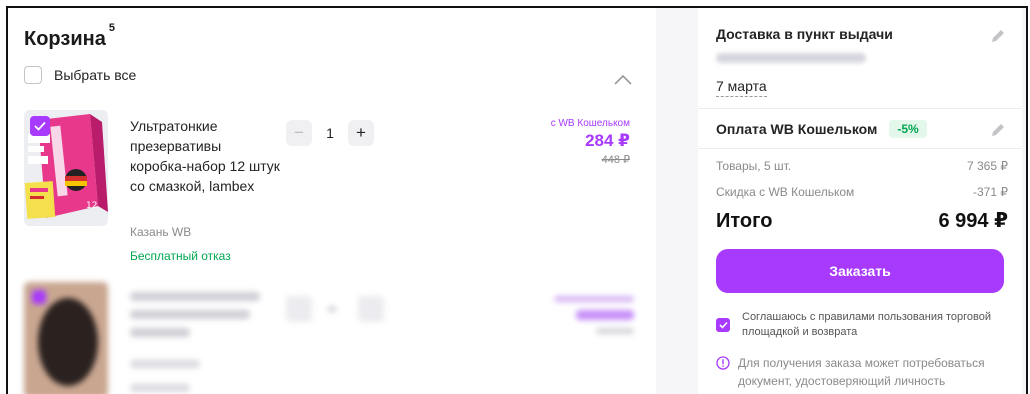  What do you see at coordinates (744, 221) in the screenshot?
I see `total-label: Итого` at bounding box center [744, 221].